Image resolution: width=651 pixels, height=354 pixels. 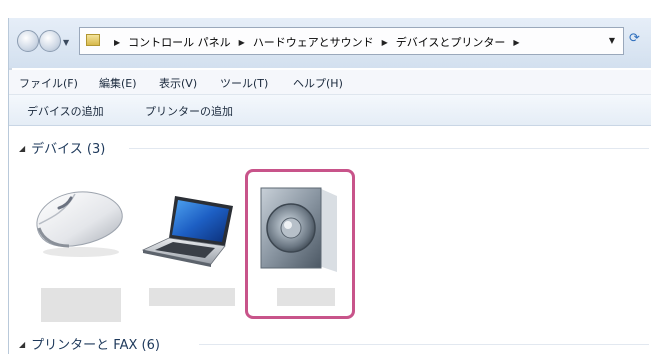 I want to click on menu-tools: ツール(T), so click(x=244, y=83).